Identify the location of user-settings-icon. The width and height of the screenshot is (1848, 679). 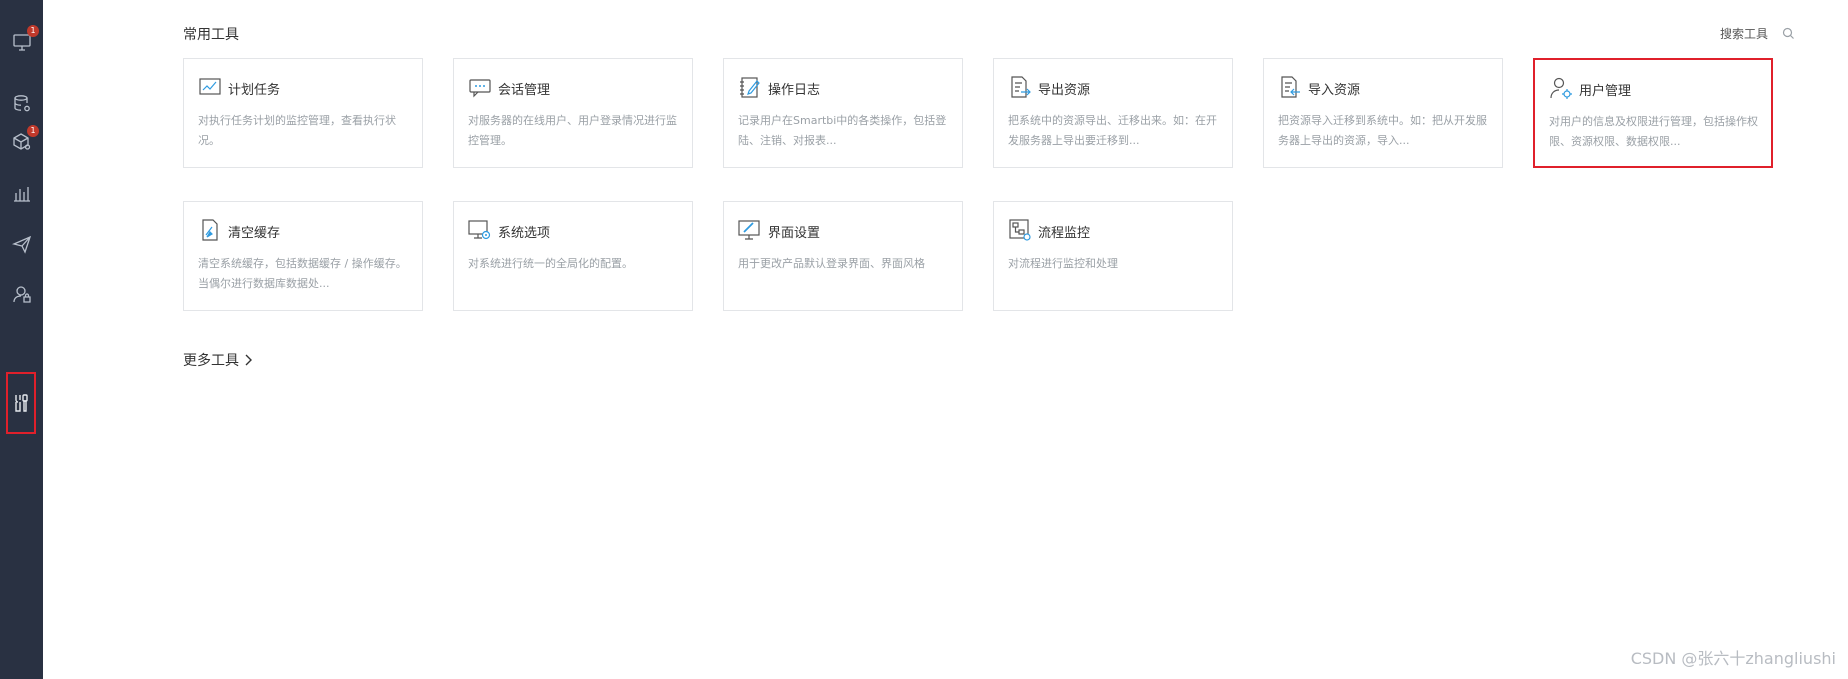
(1561, 88).